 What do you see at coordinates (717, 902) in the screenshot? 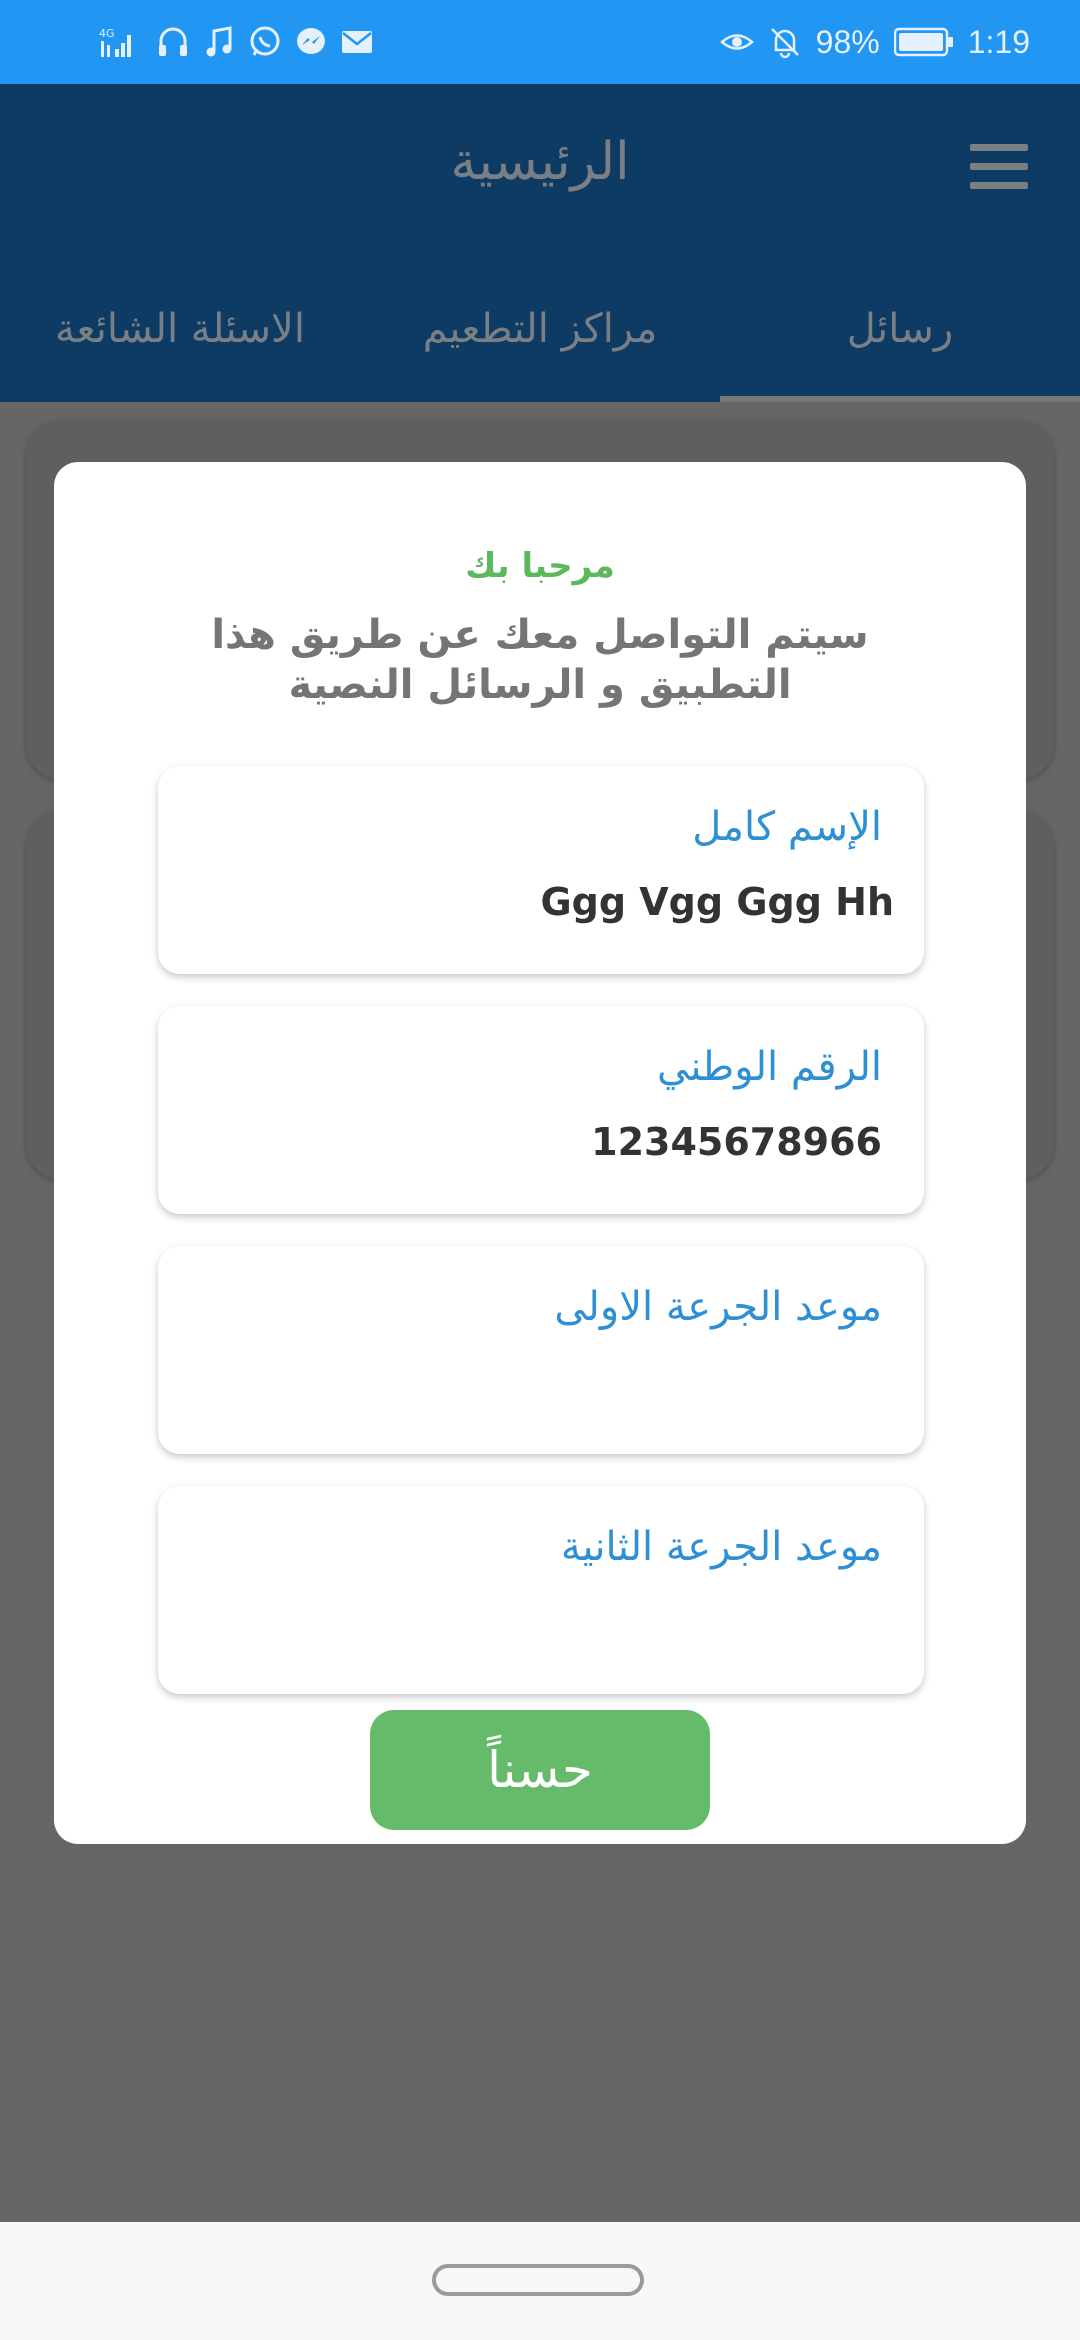
I see `field-value: Ggg Vgg Ggg Hh` at bounding box center [717, 902].